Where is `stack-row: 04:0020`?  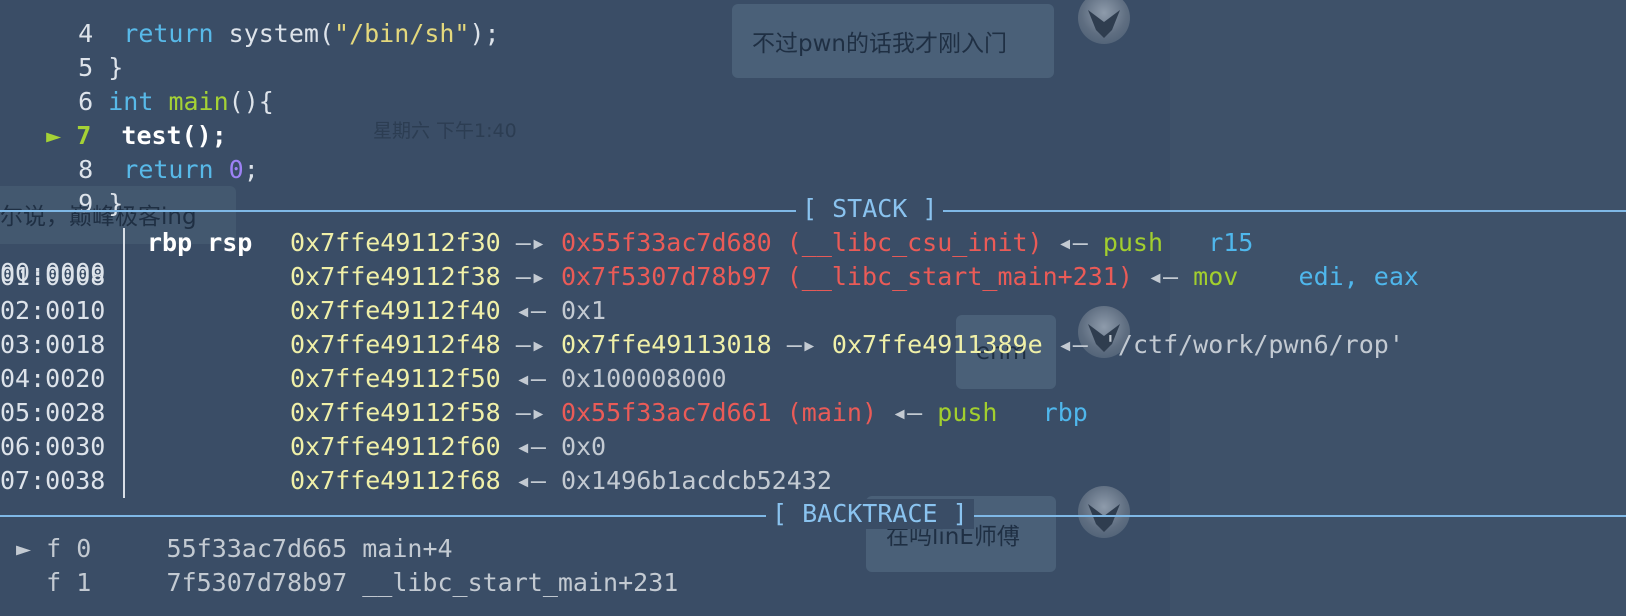 stack-row: 04:0020 is located at coordinates (53, 378).